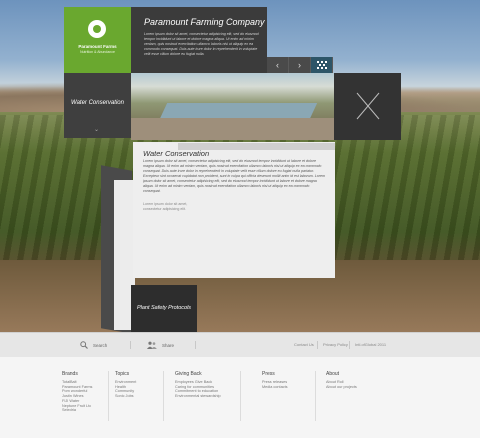 Image resolution: width=480 pixels, height=438 pixels. I want to click on card-fold, so click(256, 146).